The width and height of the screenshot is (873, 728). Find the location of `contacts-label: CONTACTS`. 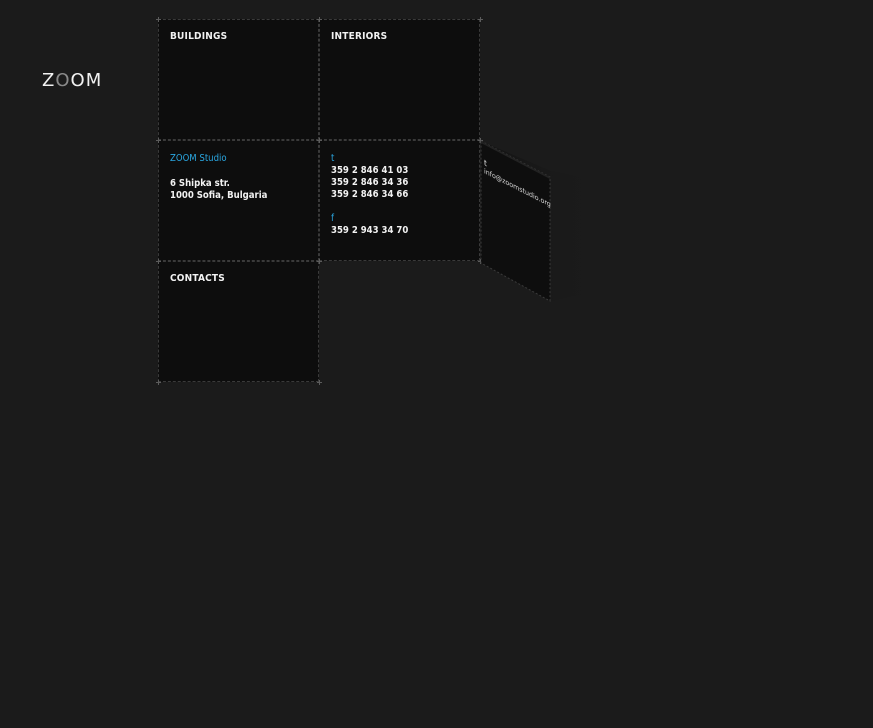

contacts-label: CONTACTS is located at coordinates (197, 278).